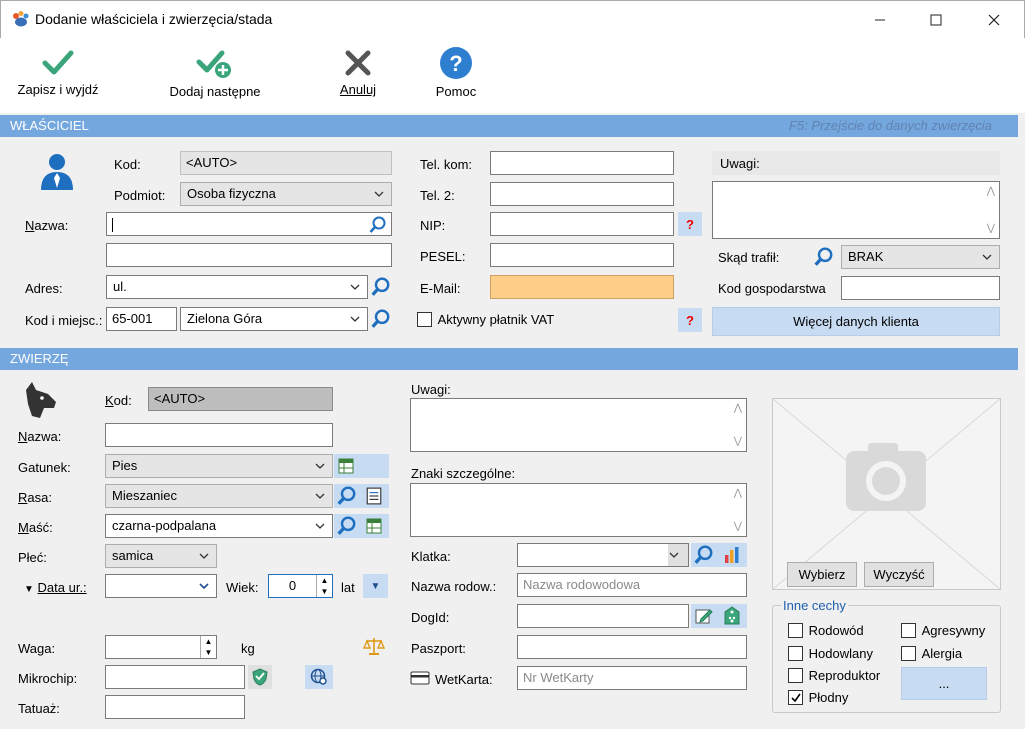  What do you see at coordinates (374, 496) in the screenshot?
I see `document-list-icon` at bounding box center [374, 496].